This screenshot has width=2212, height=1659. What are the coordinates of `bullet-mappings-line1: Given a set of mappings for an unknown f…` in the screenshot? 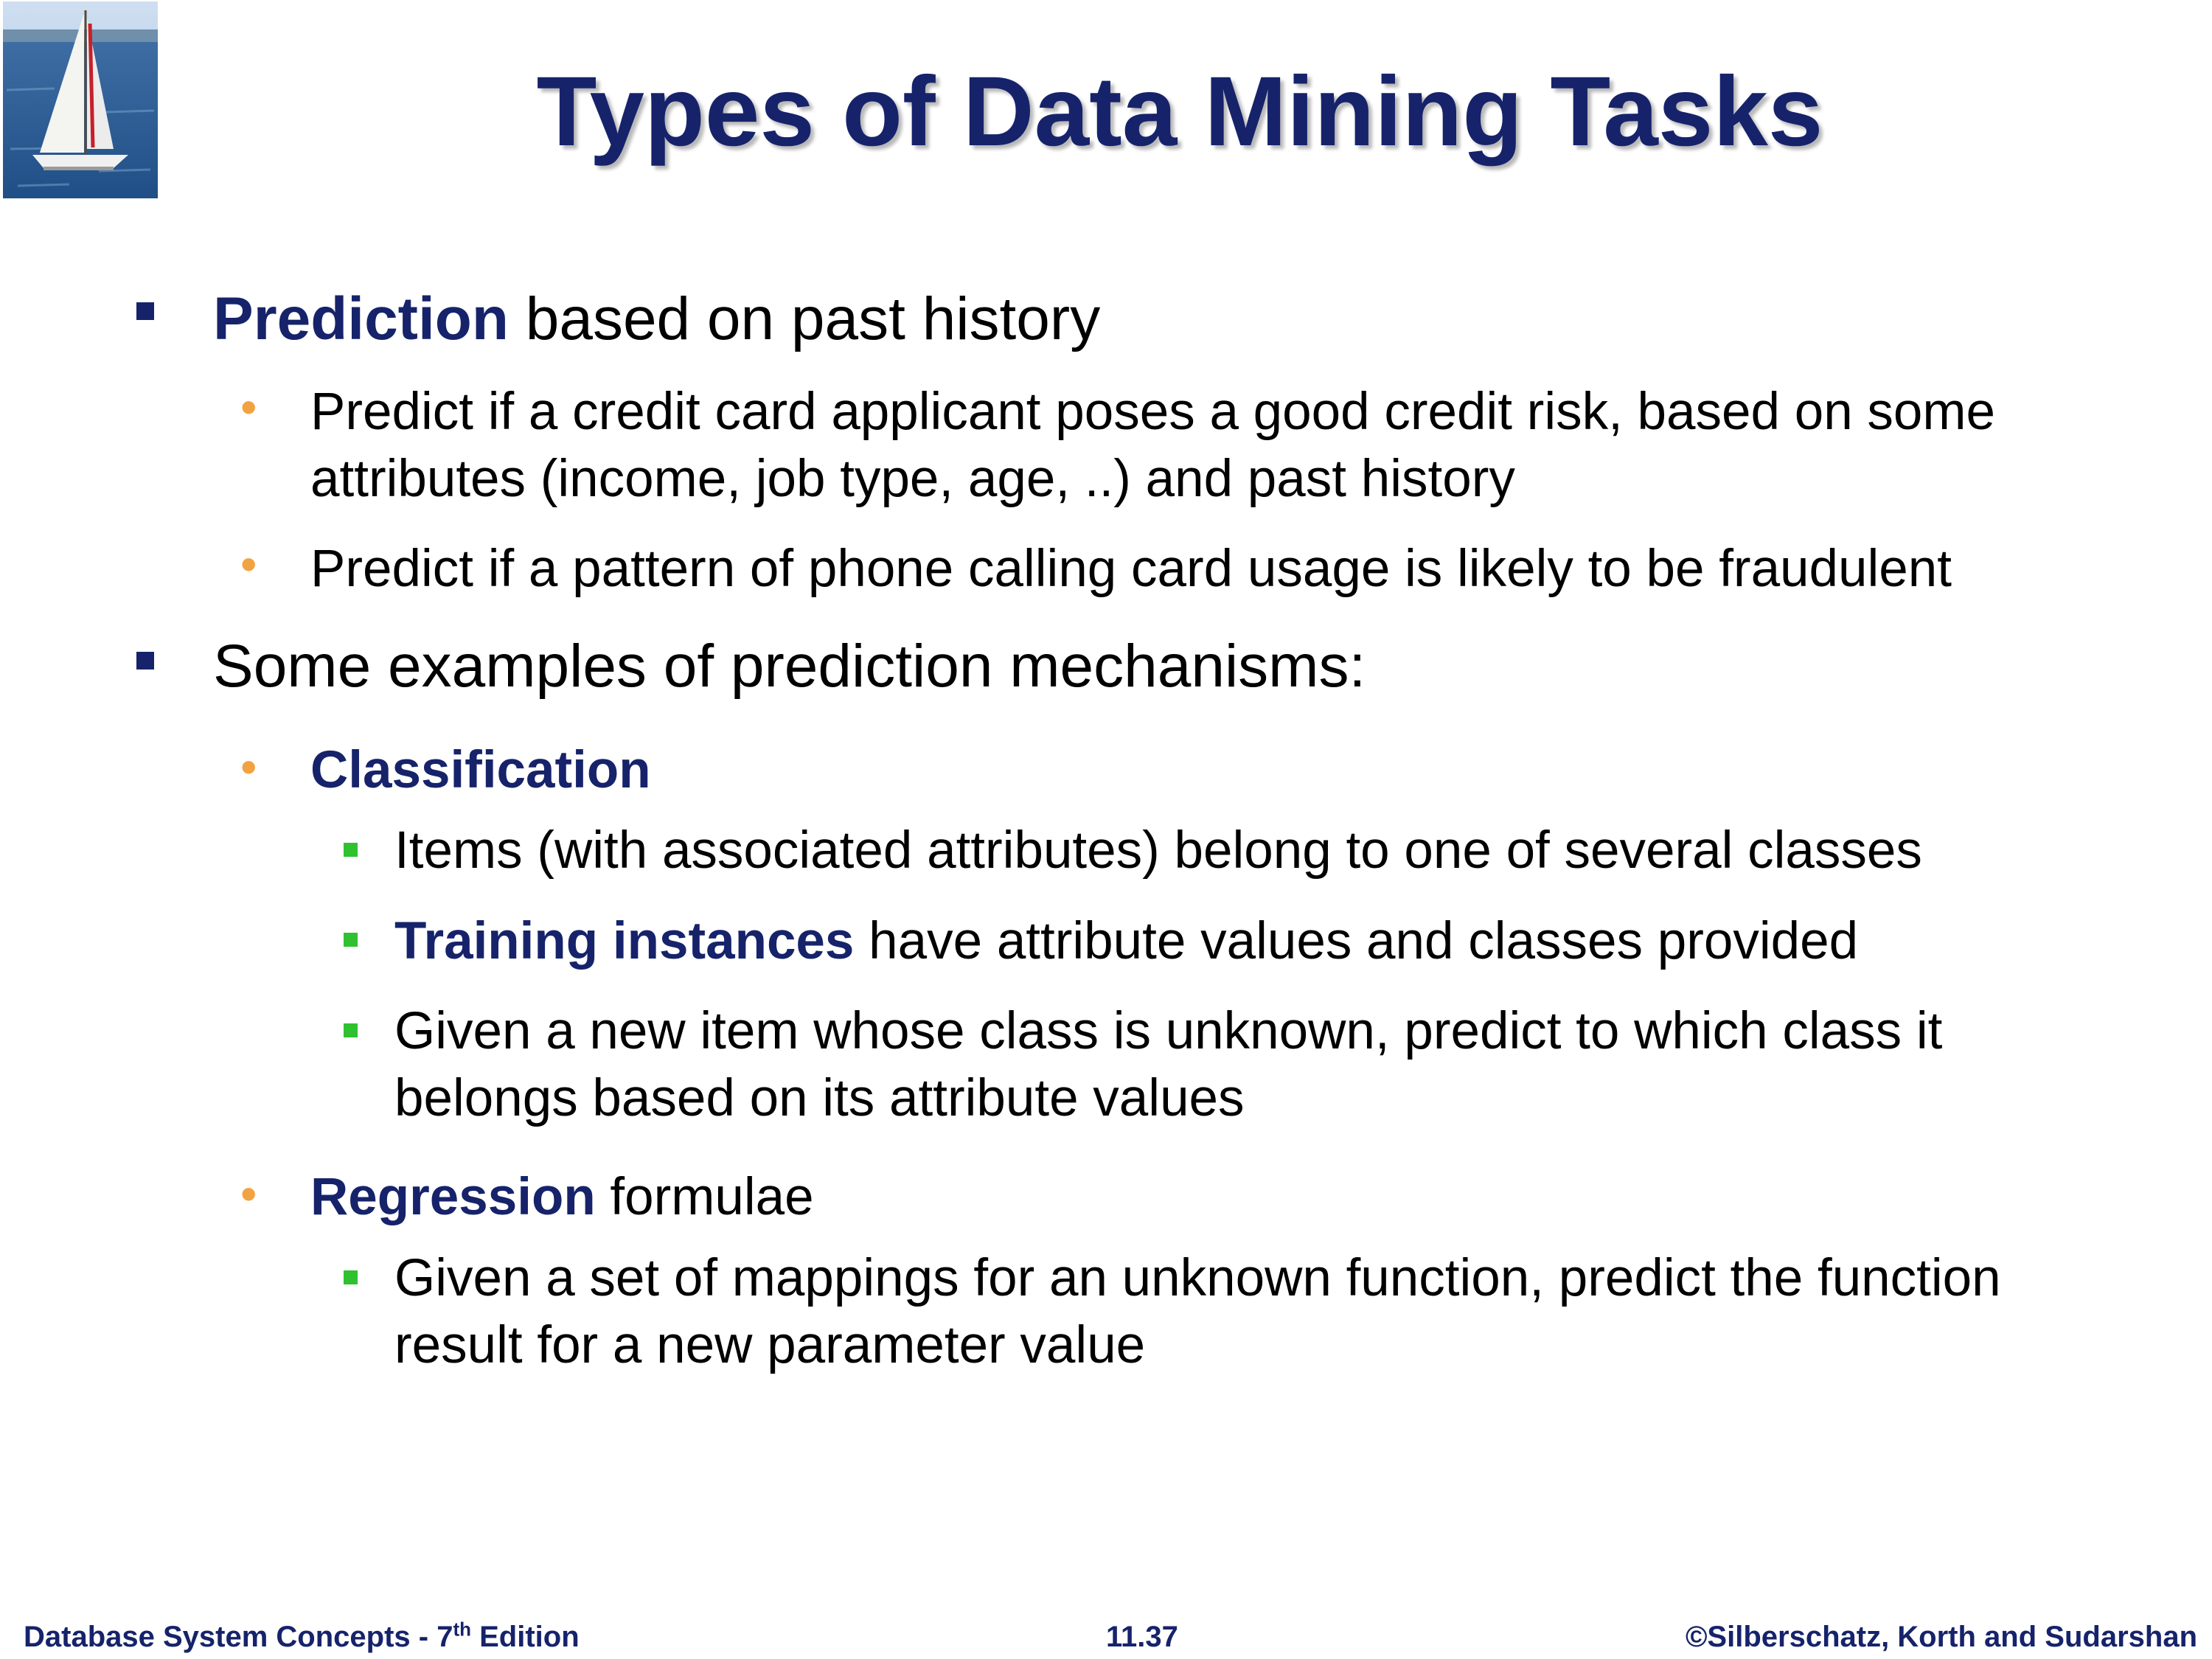 It's located at (1197, 1278).